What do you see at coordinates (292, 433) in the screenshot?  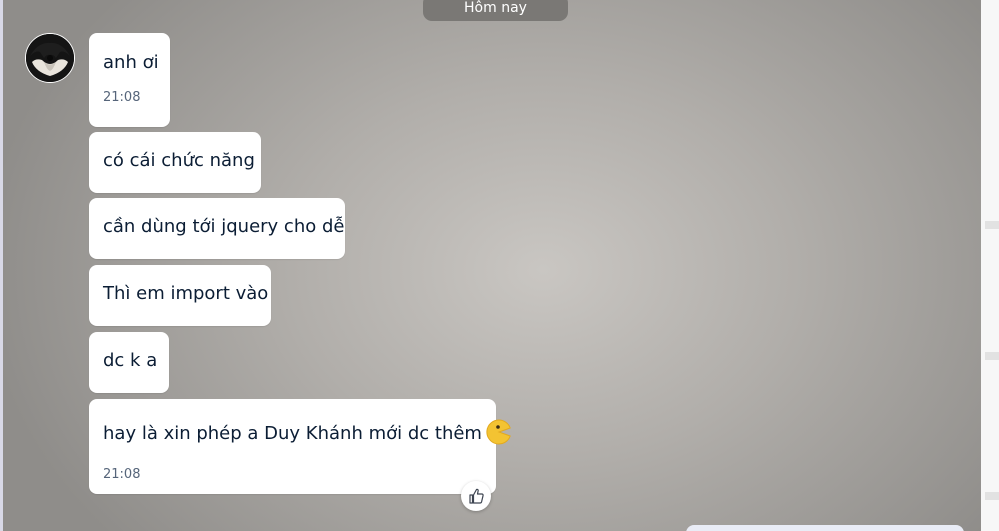 I see `message-text: hay là xin phép a Duy Khánh mới dc thêm` at bounding box center [292, 433].